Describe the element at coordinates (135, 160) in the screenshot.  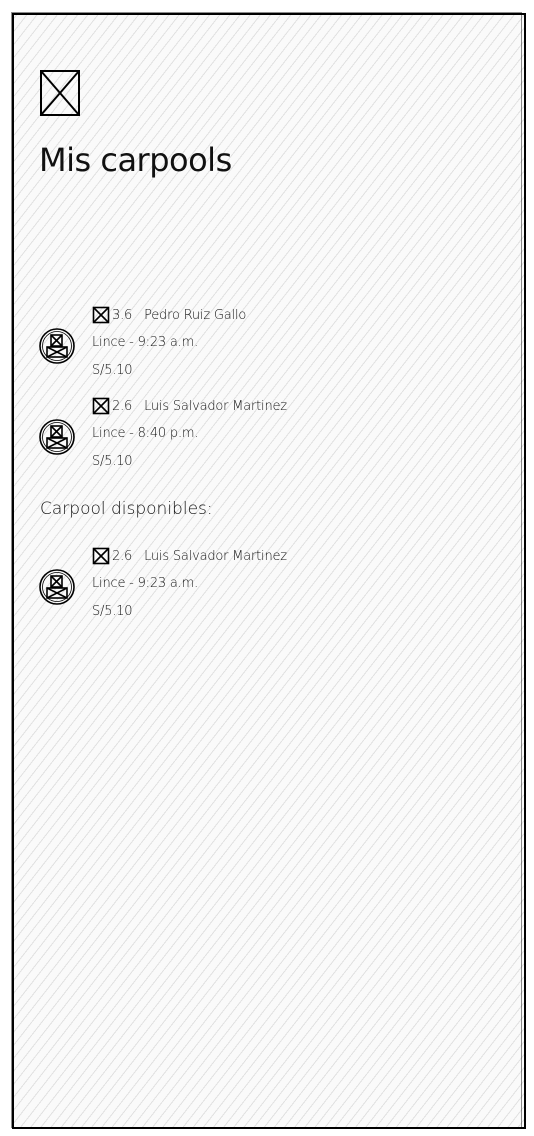
I see `page-title: Mis carpools` at that location.